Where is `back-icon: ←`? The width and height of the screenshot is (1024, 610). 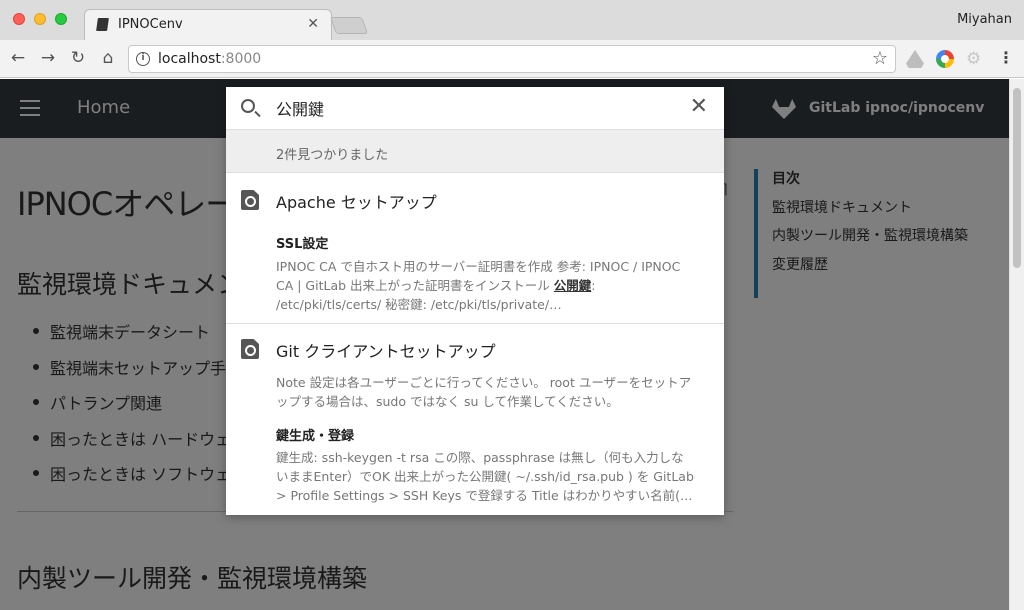
back-icon: ← is located at coordinates (18, 58).